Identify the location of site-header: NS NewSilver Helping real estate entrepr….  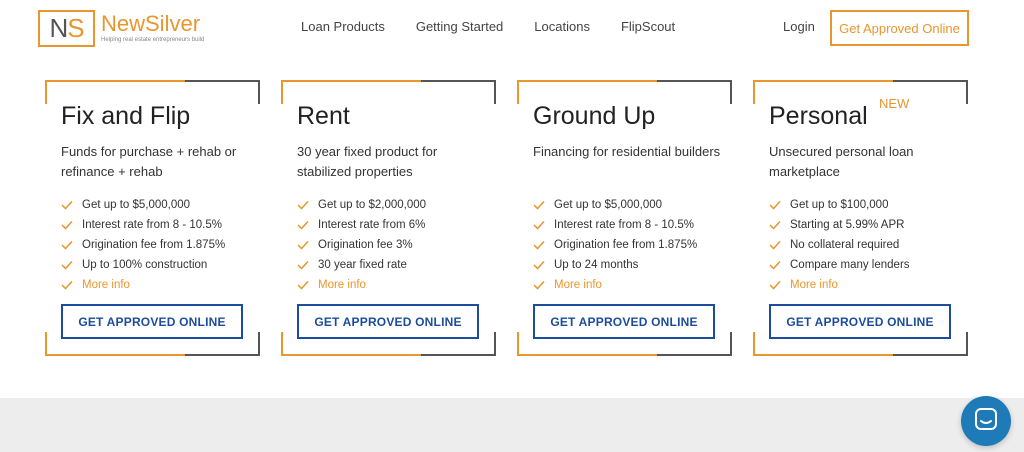
(512, 30).